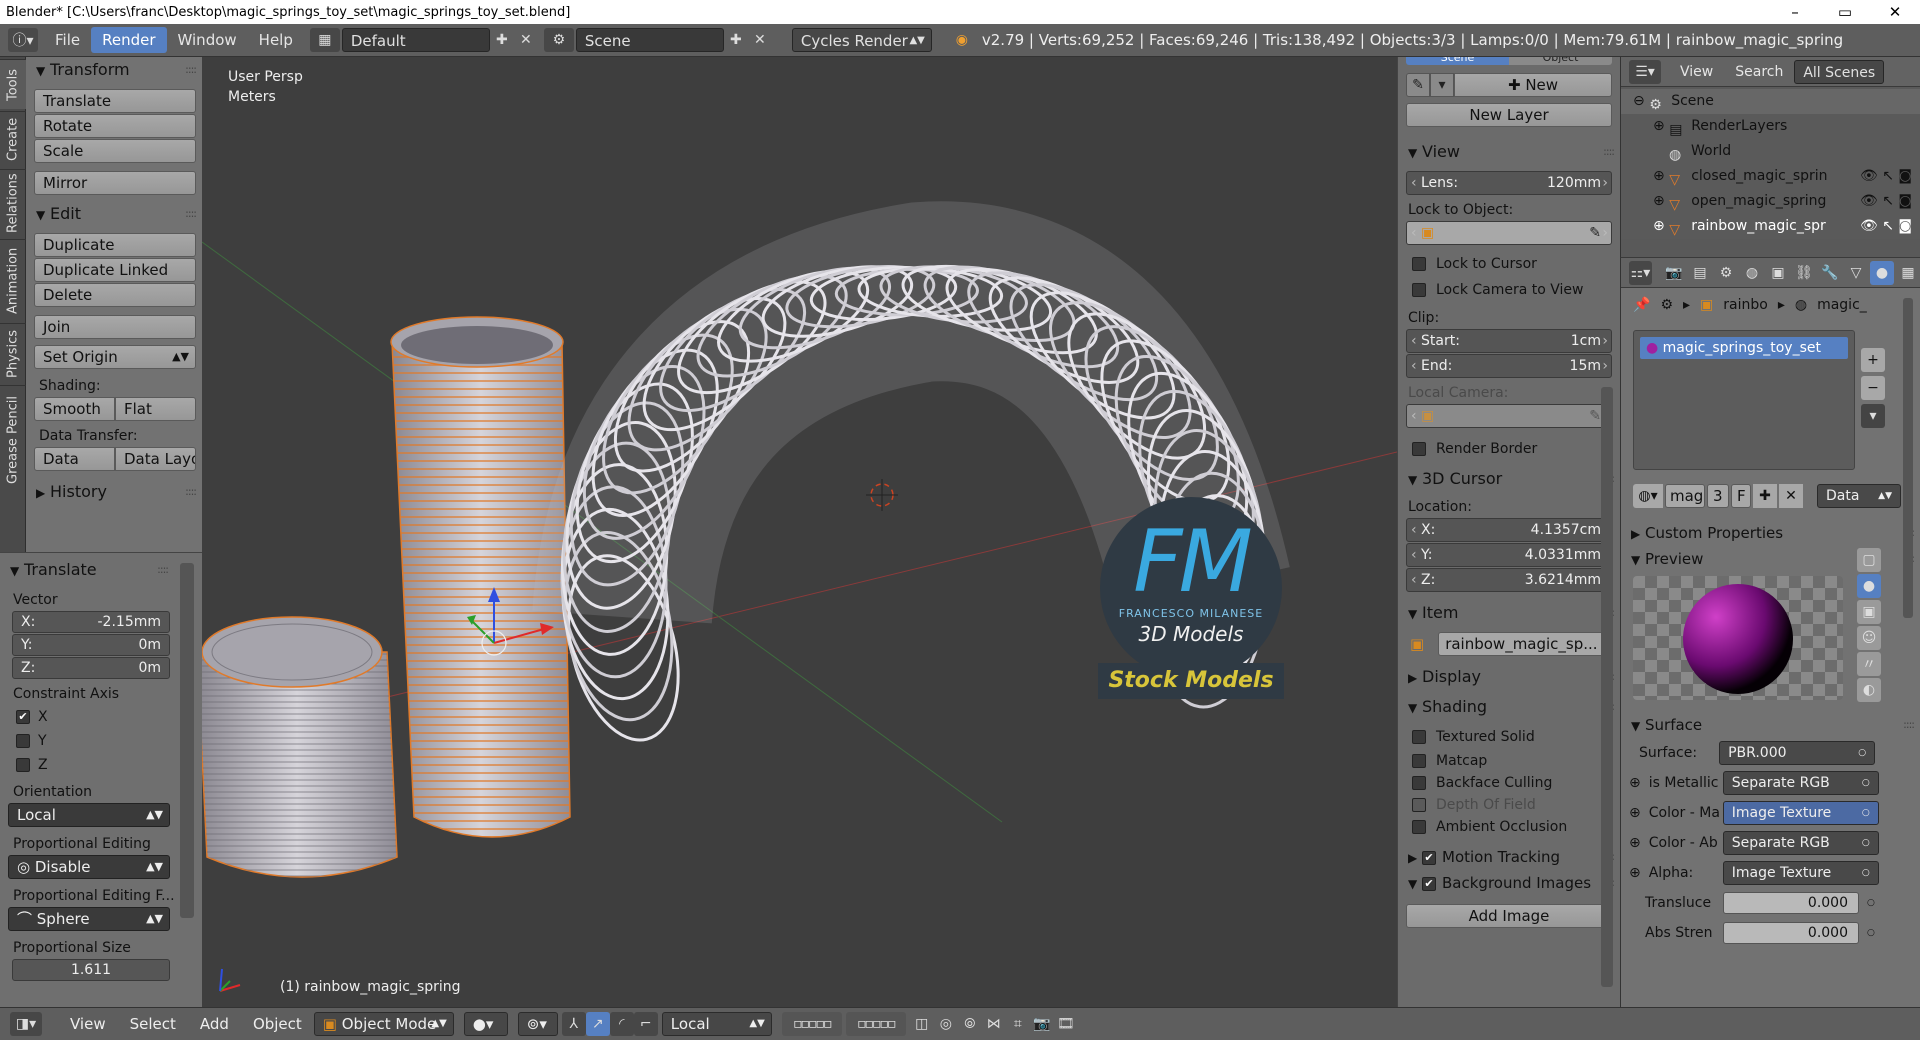 This screenshot has width=1920, height=1040. Describe the element at coordinates (716, 1024) in the screenshot. I see `transform-orientation-select: Local ▲▼` at that location.